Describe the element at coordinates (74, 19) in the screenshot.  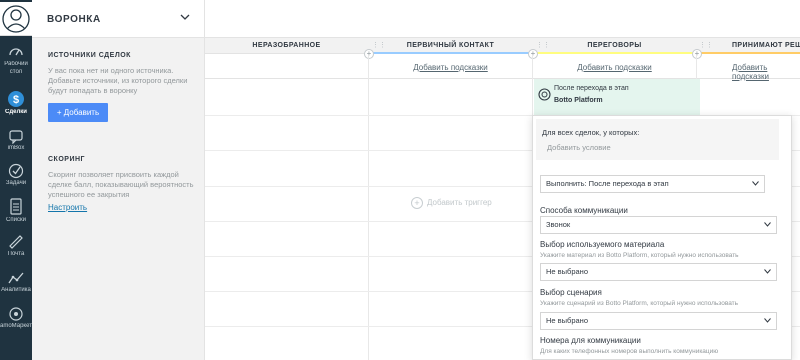
I see `pipeline-title: ВОРОНКА` at that location.